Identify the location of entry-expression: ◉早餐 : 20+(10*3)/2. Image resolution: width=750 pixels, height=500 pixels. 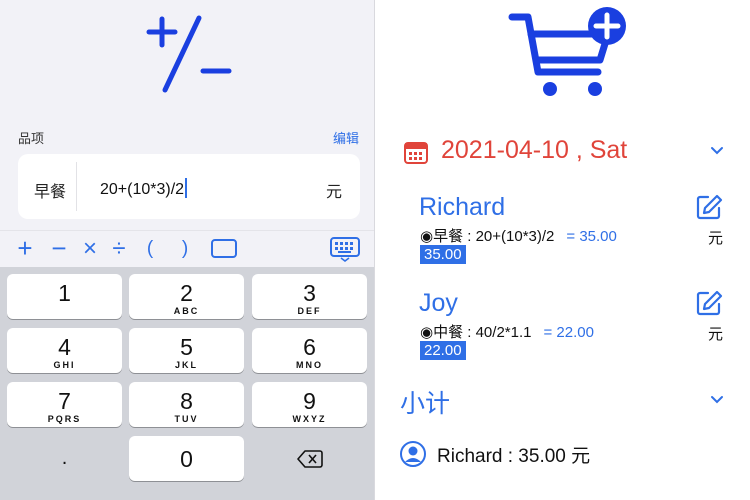
(487, 236).